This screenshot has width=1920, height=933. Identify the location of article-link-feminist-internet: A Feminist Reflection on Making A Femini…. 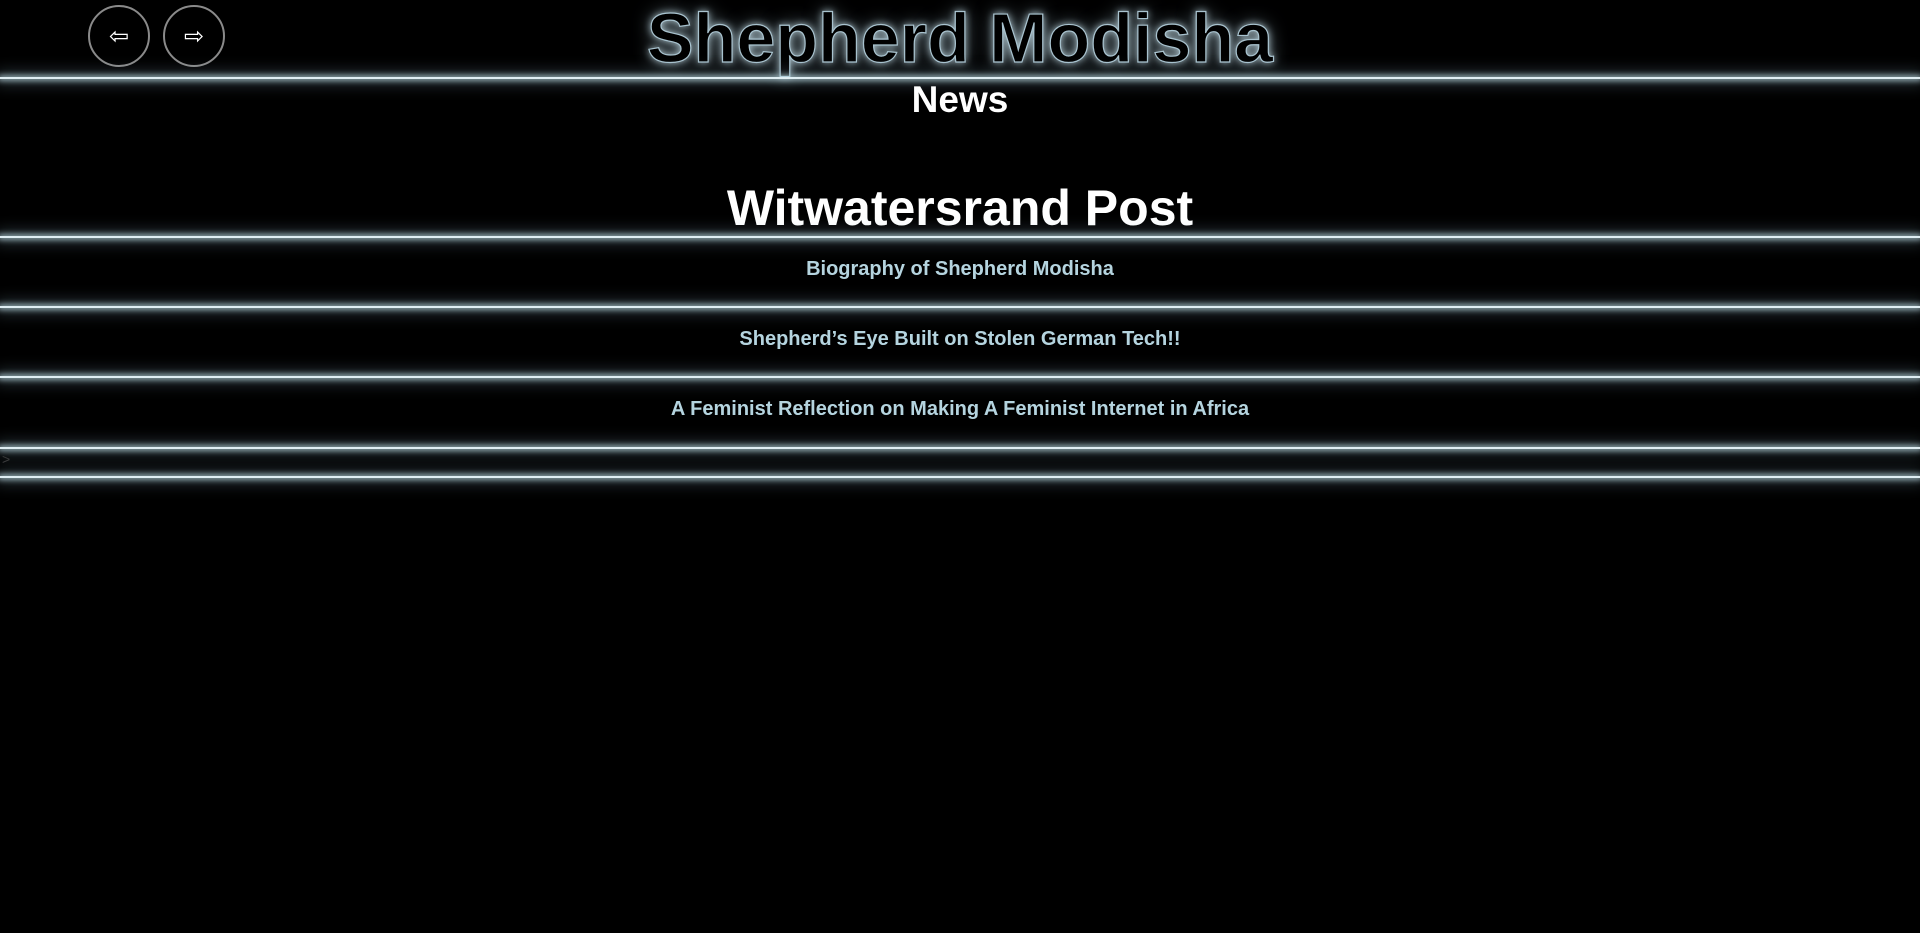
(960, 409).